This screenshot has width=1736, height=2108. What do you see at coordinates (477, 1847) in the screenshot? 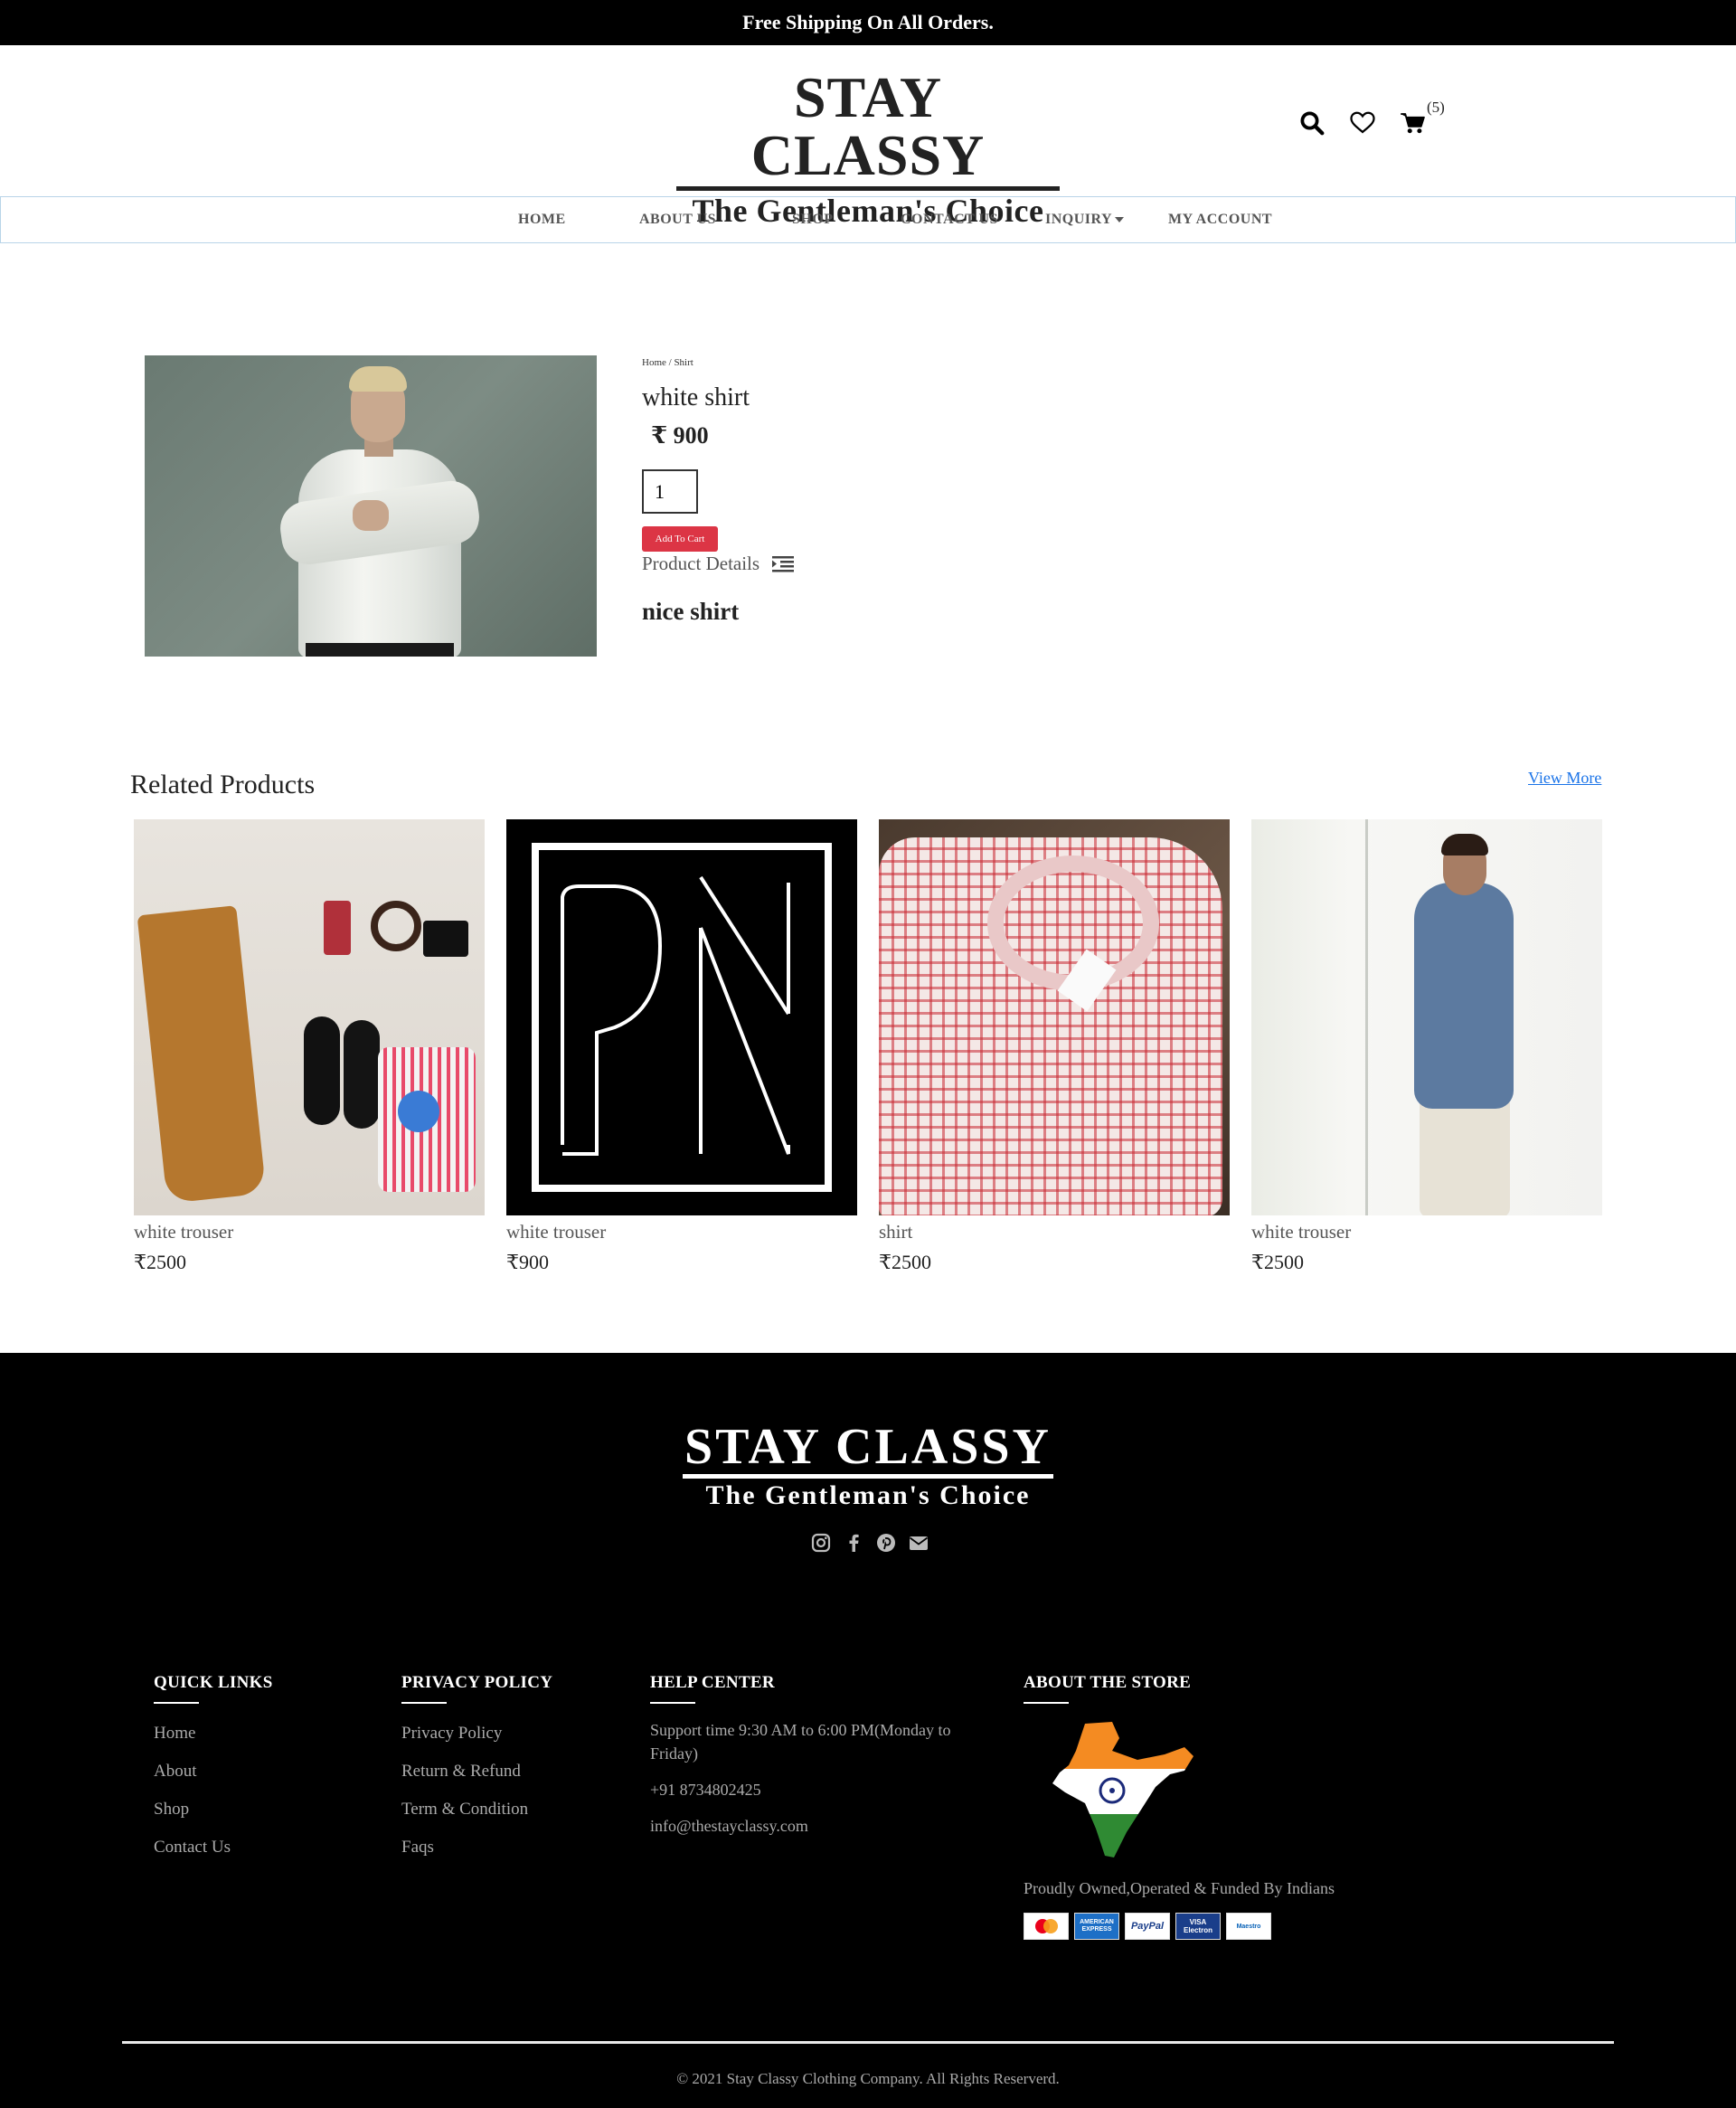
I see `footer-link-faqs: Faqs` at bounding box center [477, 1847].